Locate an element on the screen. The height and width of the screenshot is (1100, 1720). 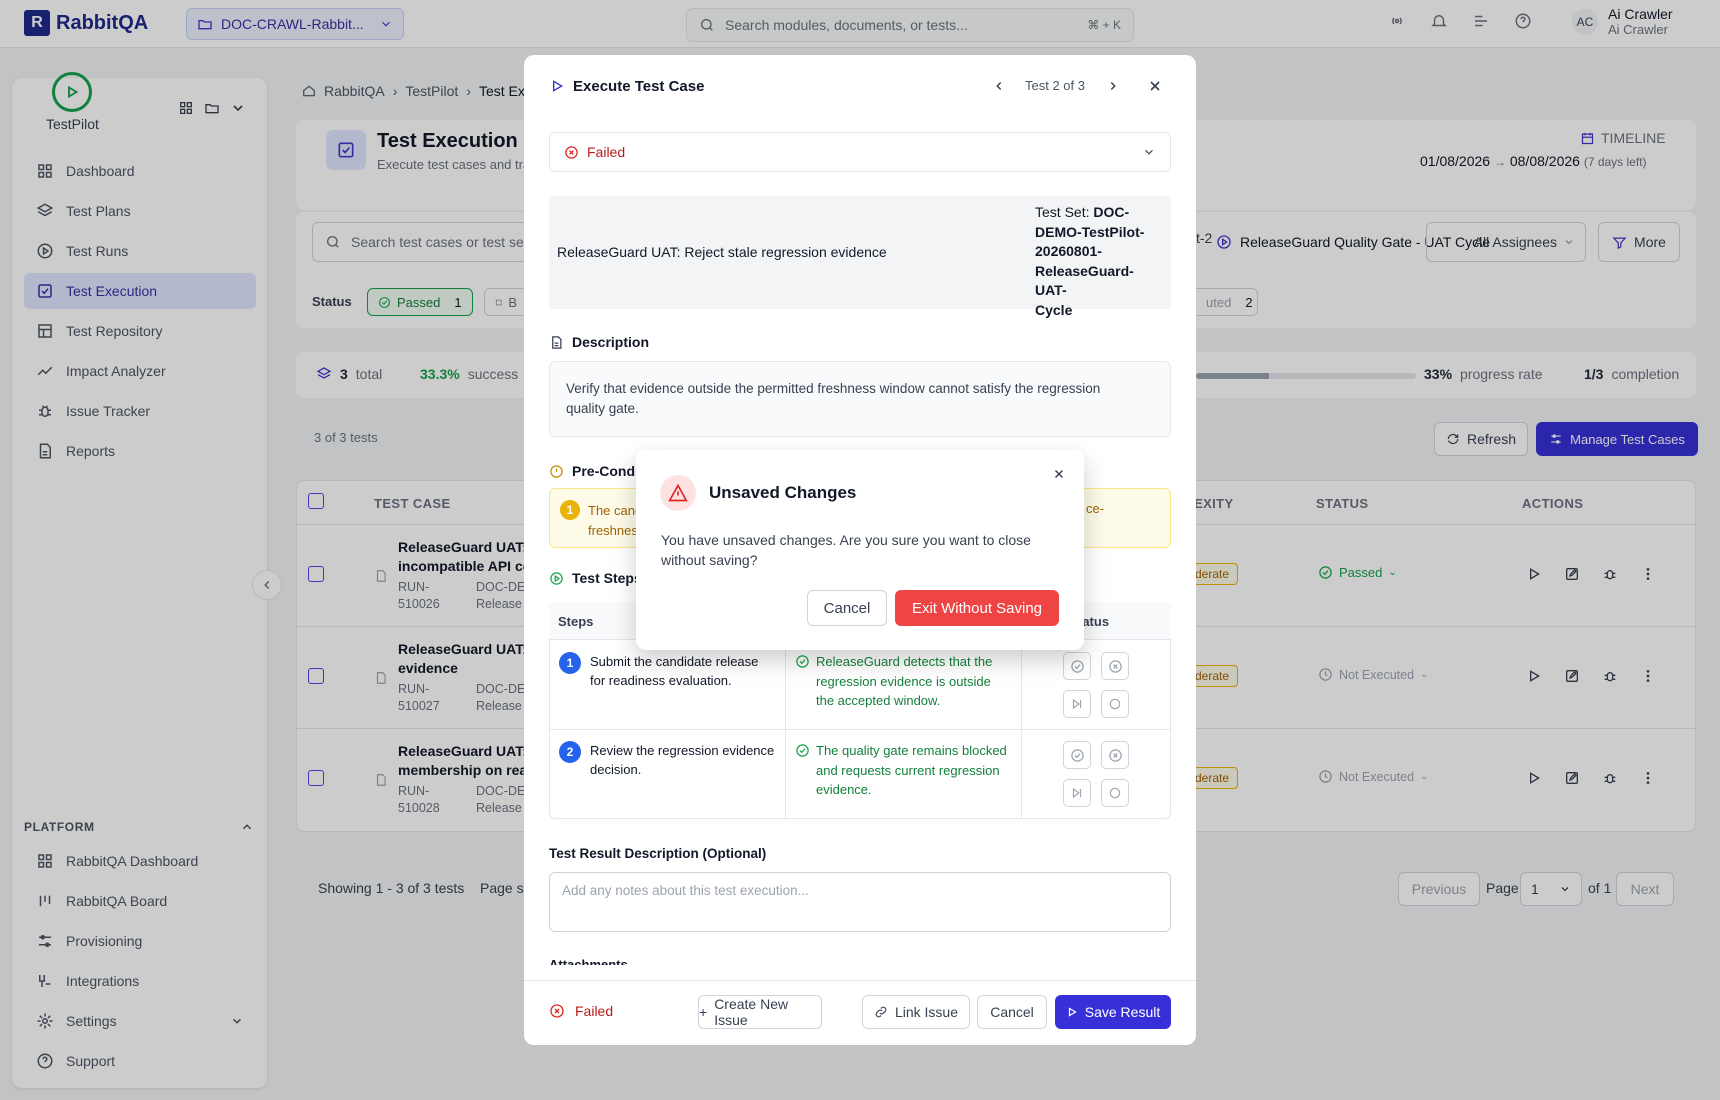
play-circle-icon is located at coordinates (556, 578).